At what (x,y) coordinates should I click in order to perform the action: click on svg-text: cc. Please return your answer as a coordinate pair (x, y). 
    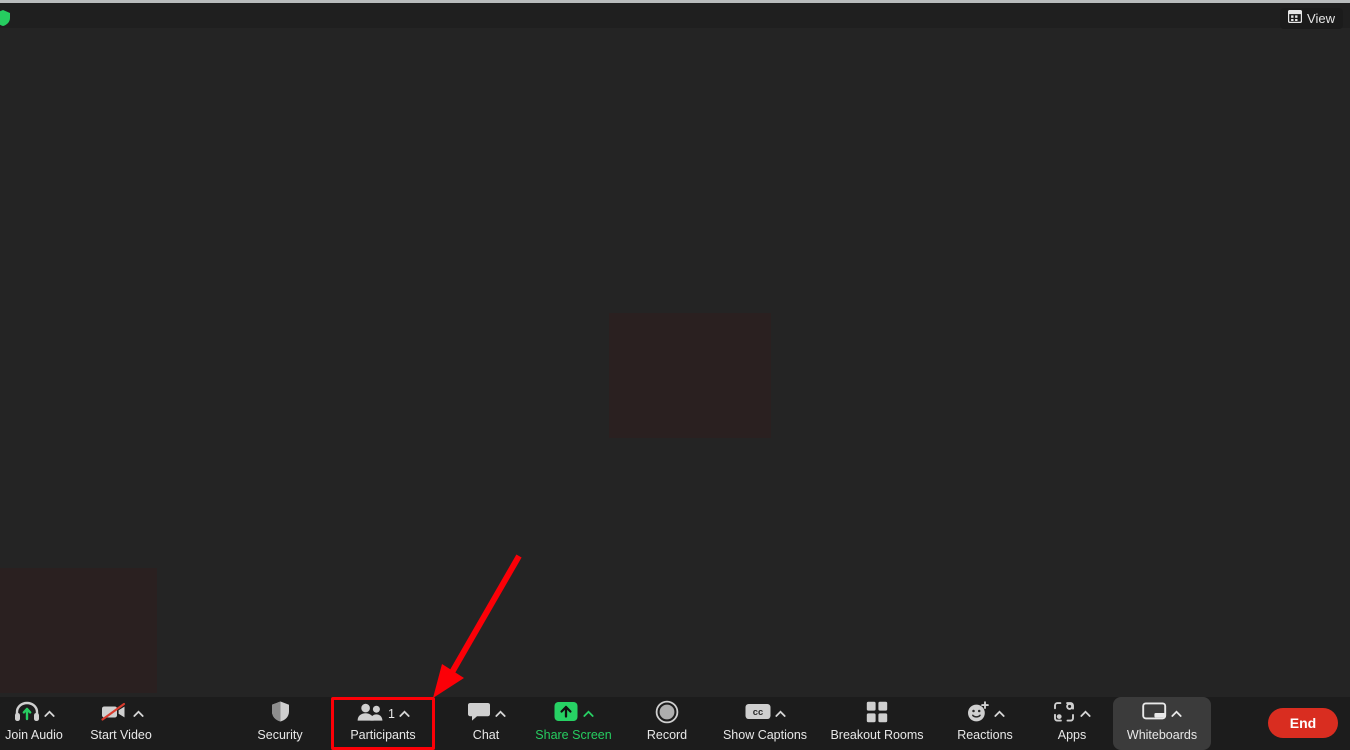
    Looking at the image, I should click on (757, 711).